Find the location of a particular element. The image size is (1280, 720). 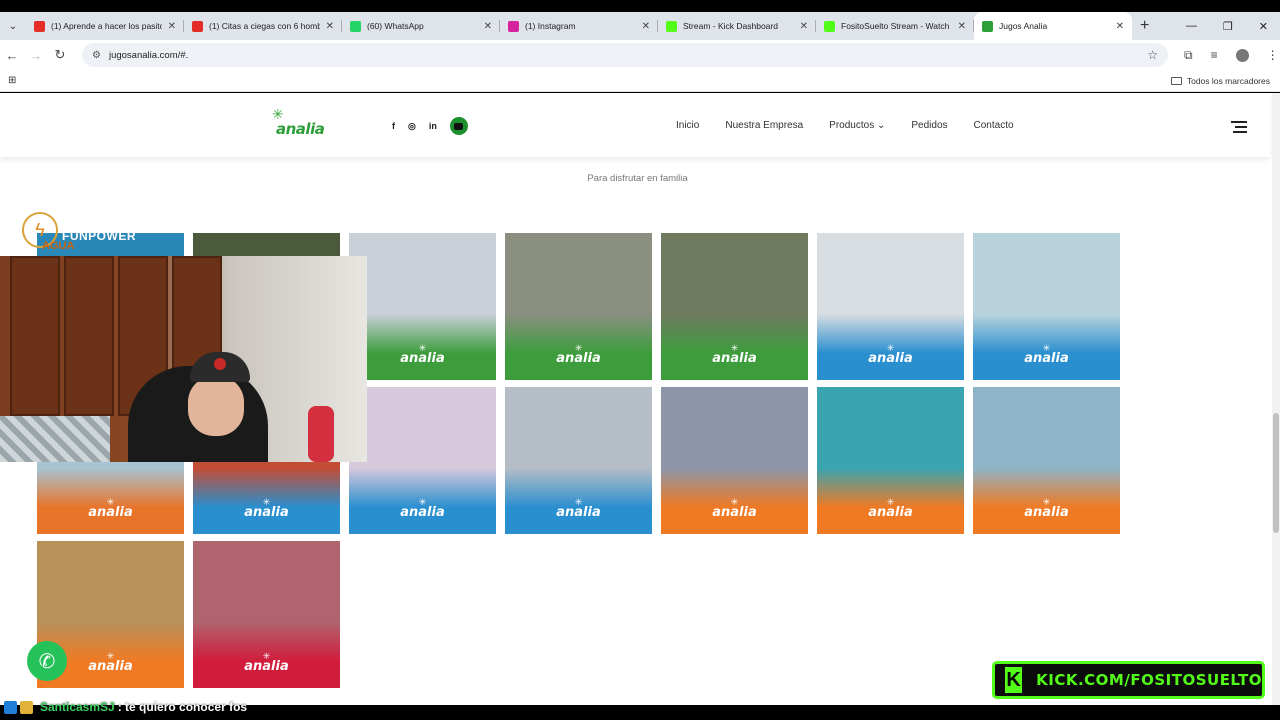

nav-productos: Productos ⌄ is located at coordinates (857, 125).